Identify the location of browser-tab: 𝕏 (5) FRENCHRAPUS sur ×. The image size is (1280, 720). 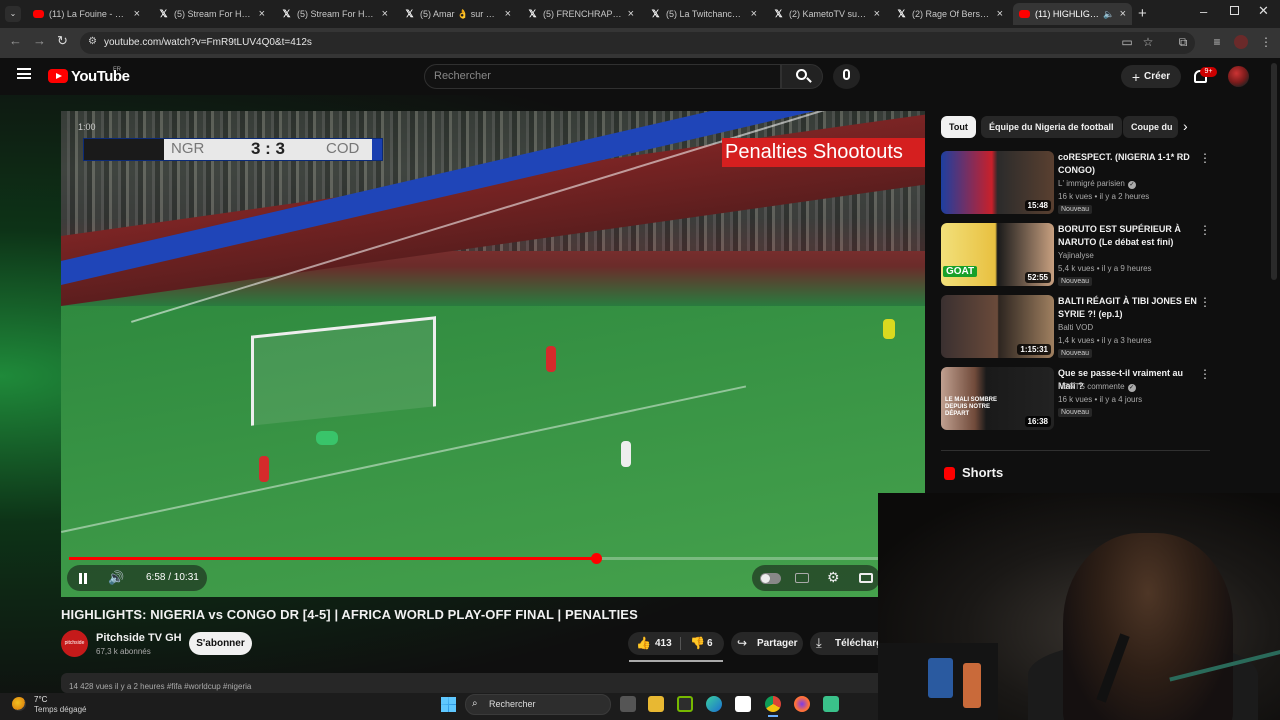
(580, 14).